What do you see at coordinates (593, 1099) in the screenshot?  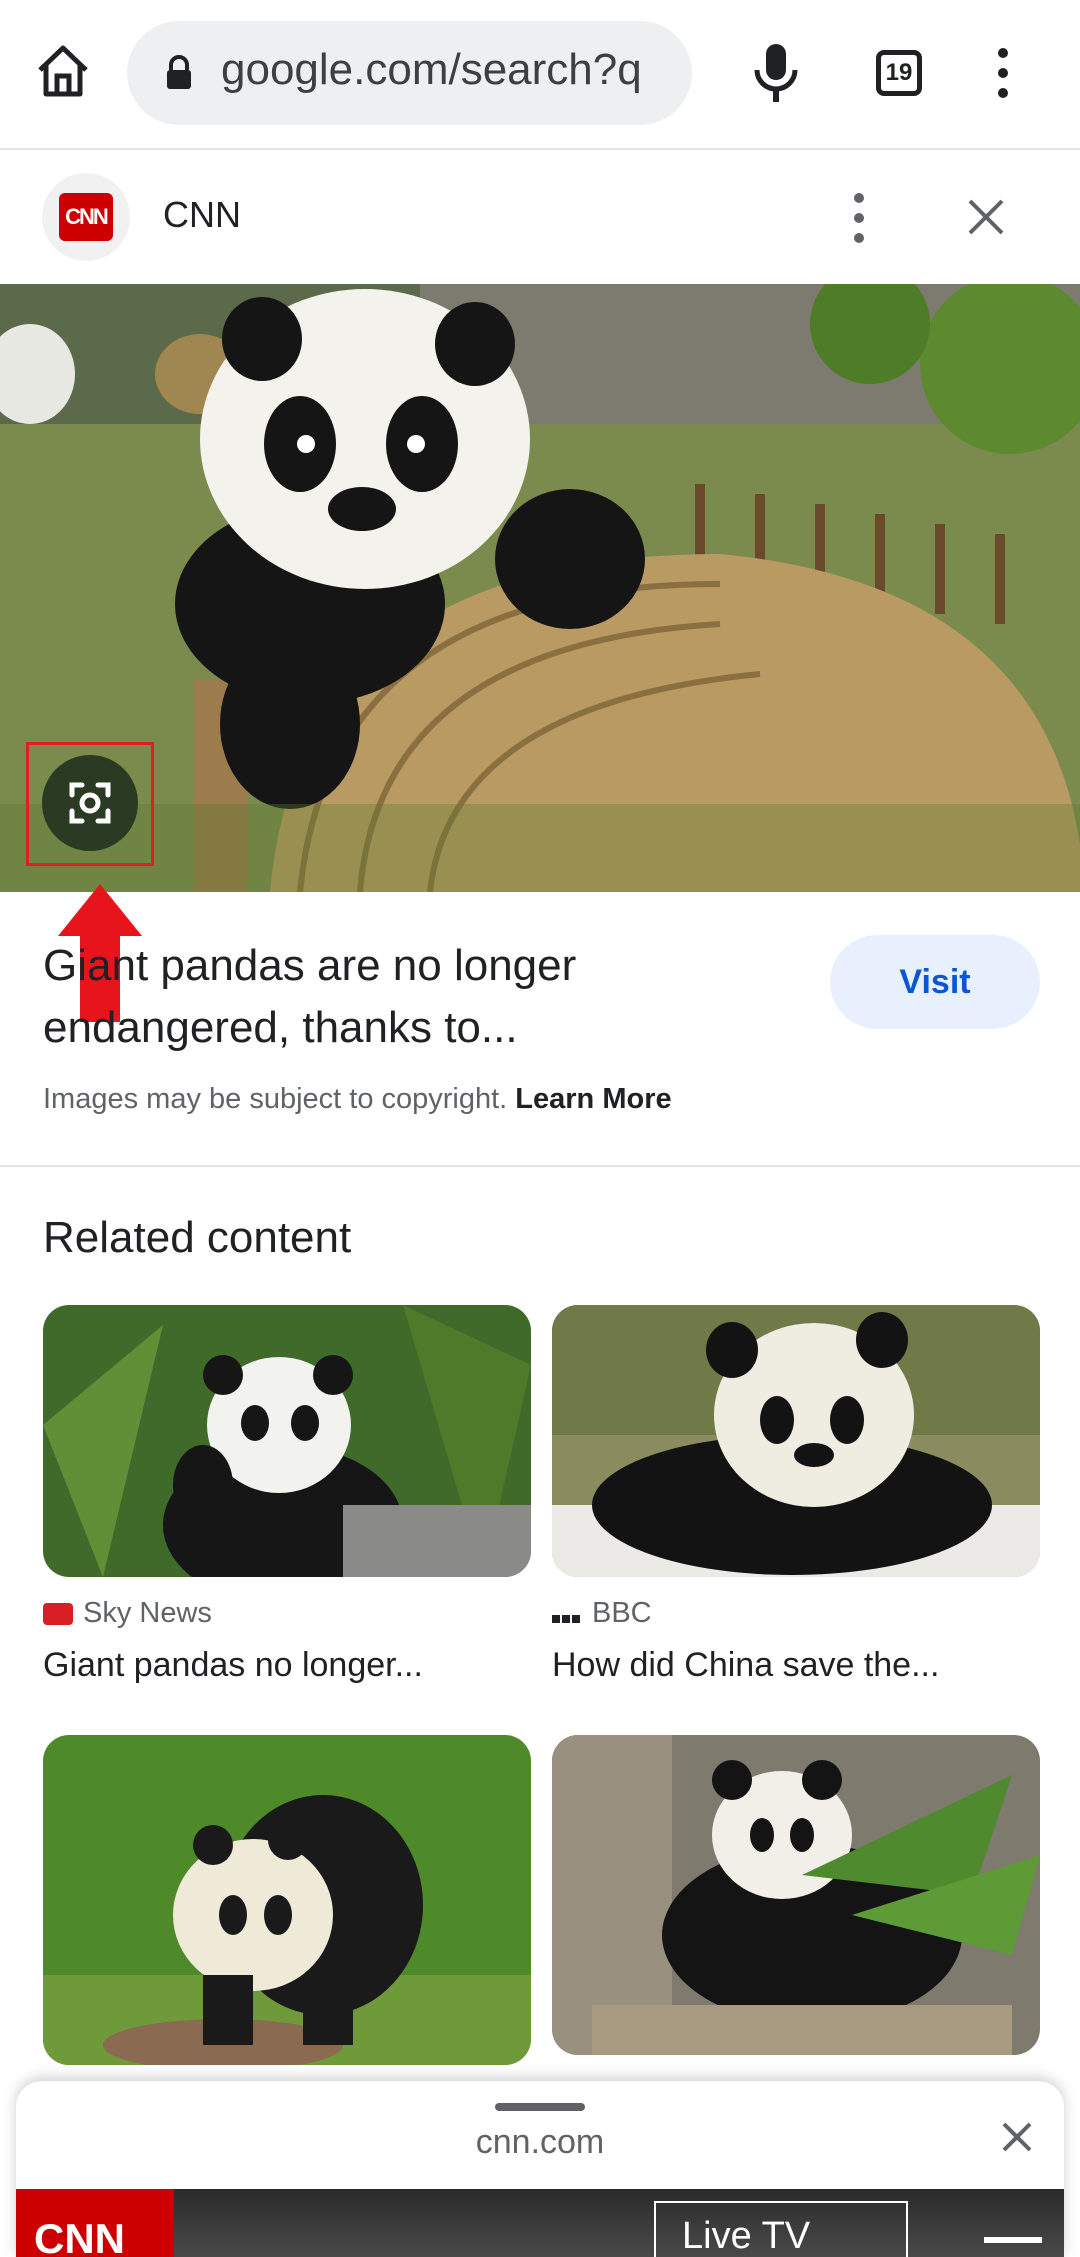 I see `learn-more-link: Learn More` at bounding box center [593, 1099].